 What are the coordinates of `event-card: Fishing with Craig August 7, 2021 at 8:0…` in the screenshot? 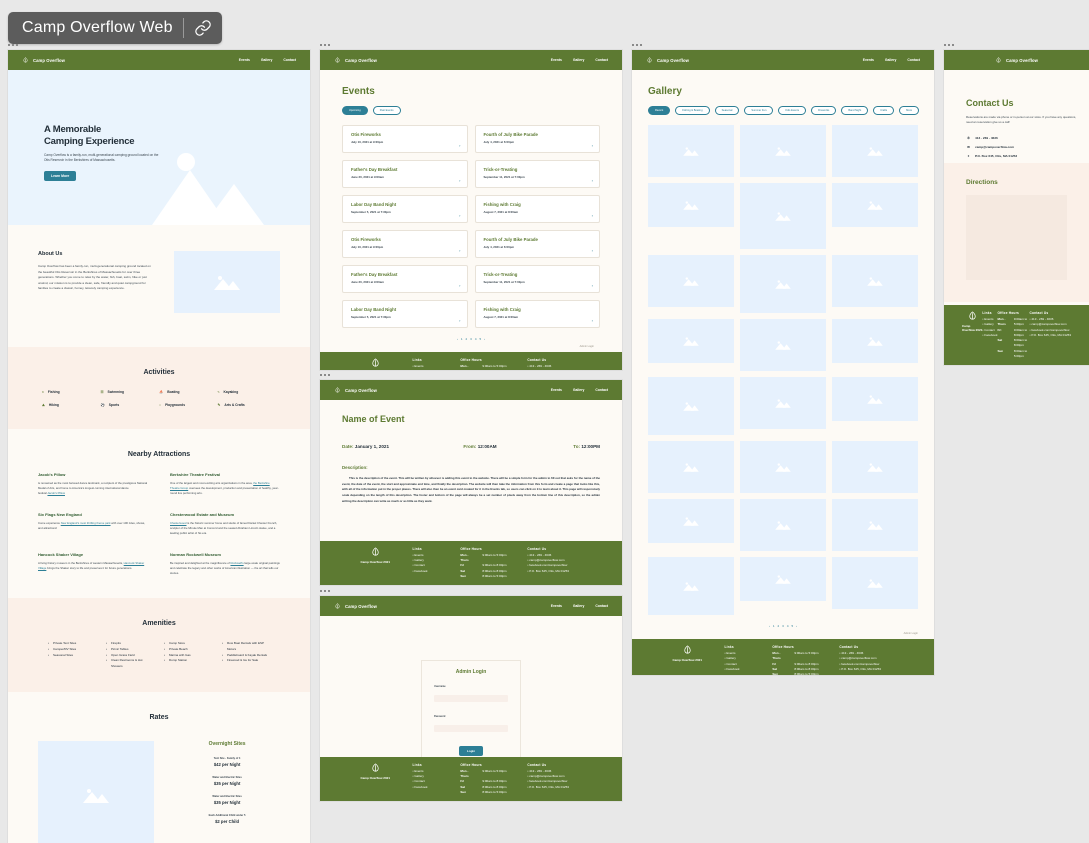 It's located at (537, 209).